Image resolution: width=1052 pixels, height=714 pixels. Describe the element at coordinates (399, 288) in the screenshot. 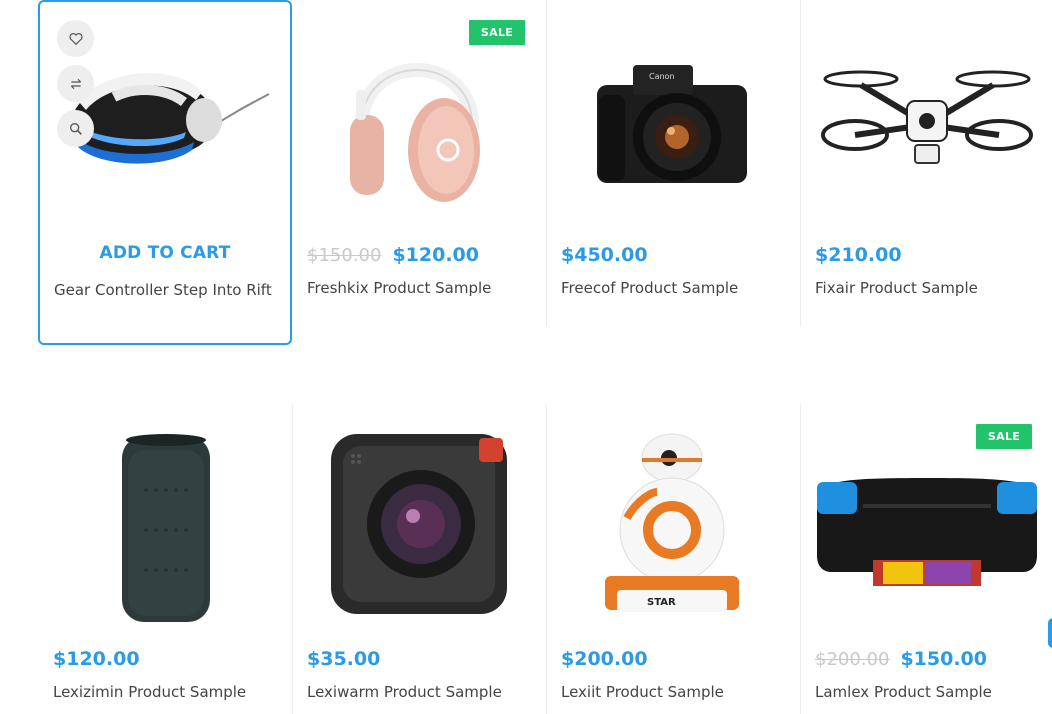

I see `product-name: Freshkix Product Sample` at that location.